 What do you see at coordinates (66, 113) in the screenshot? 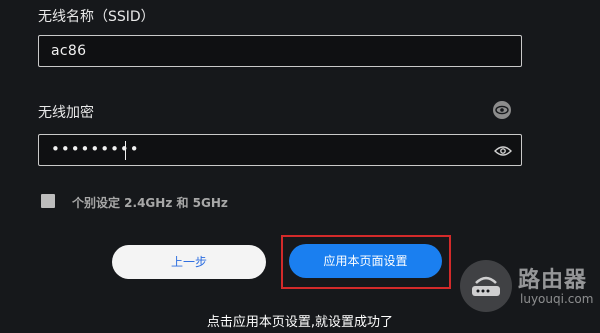
I see `encryption-label: 无线加密` at bounding box center [66, 113].